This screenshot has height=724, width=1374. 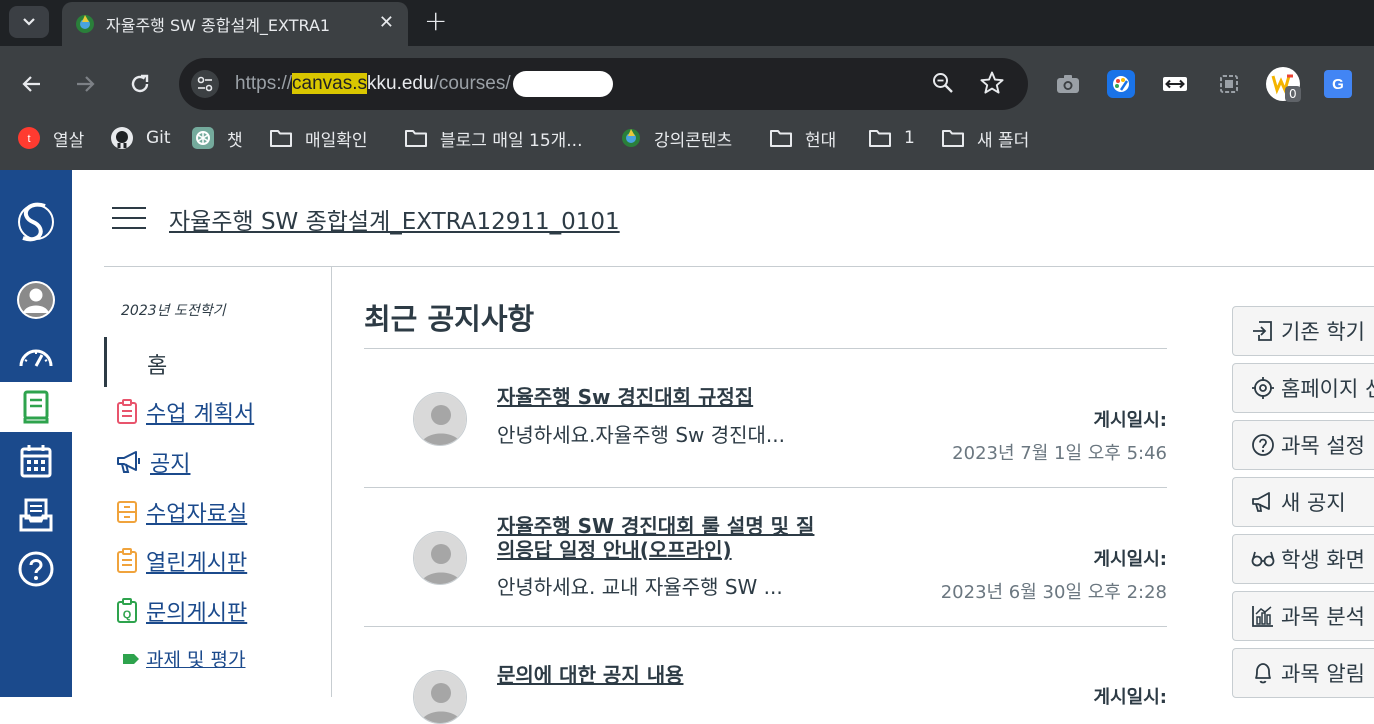 I want to click on extension-badge: 0, so click(x=1293, y=94).